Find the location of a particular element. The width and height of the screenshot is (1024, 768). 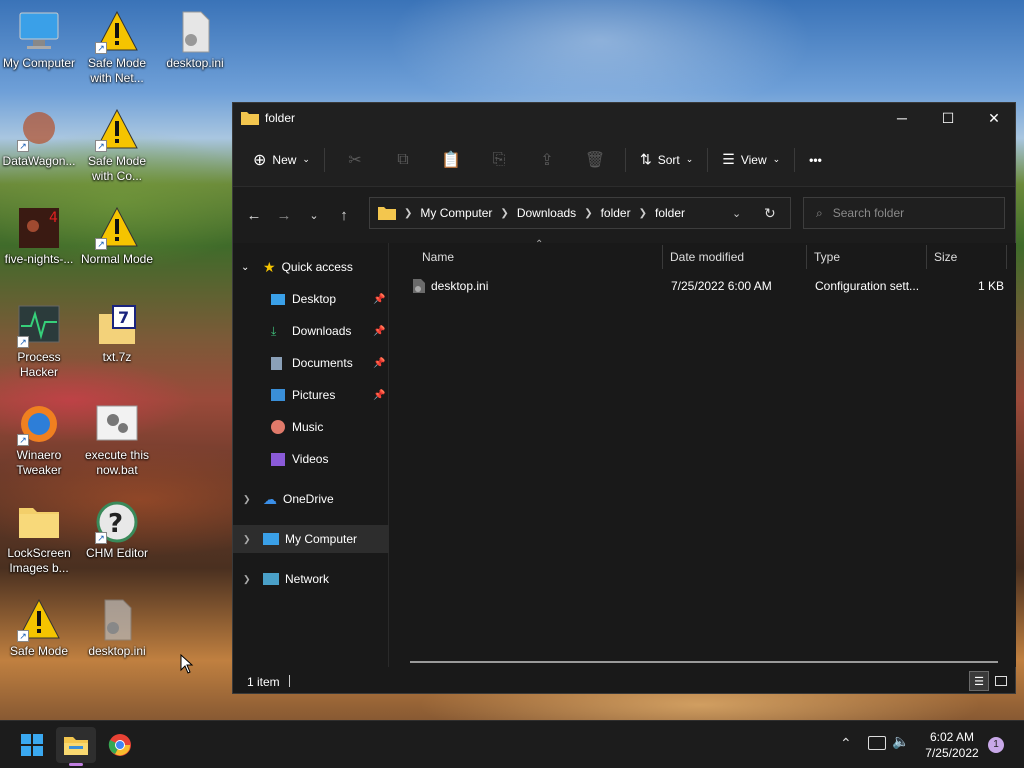

desktop-icon-execute-bat: execute this now.bat is located at coordinates (117, 440).